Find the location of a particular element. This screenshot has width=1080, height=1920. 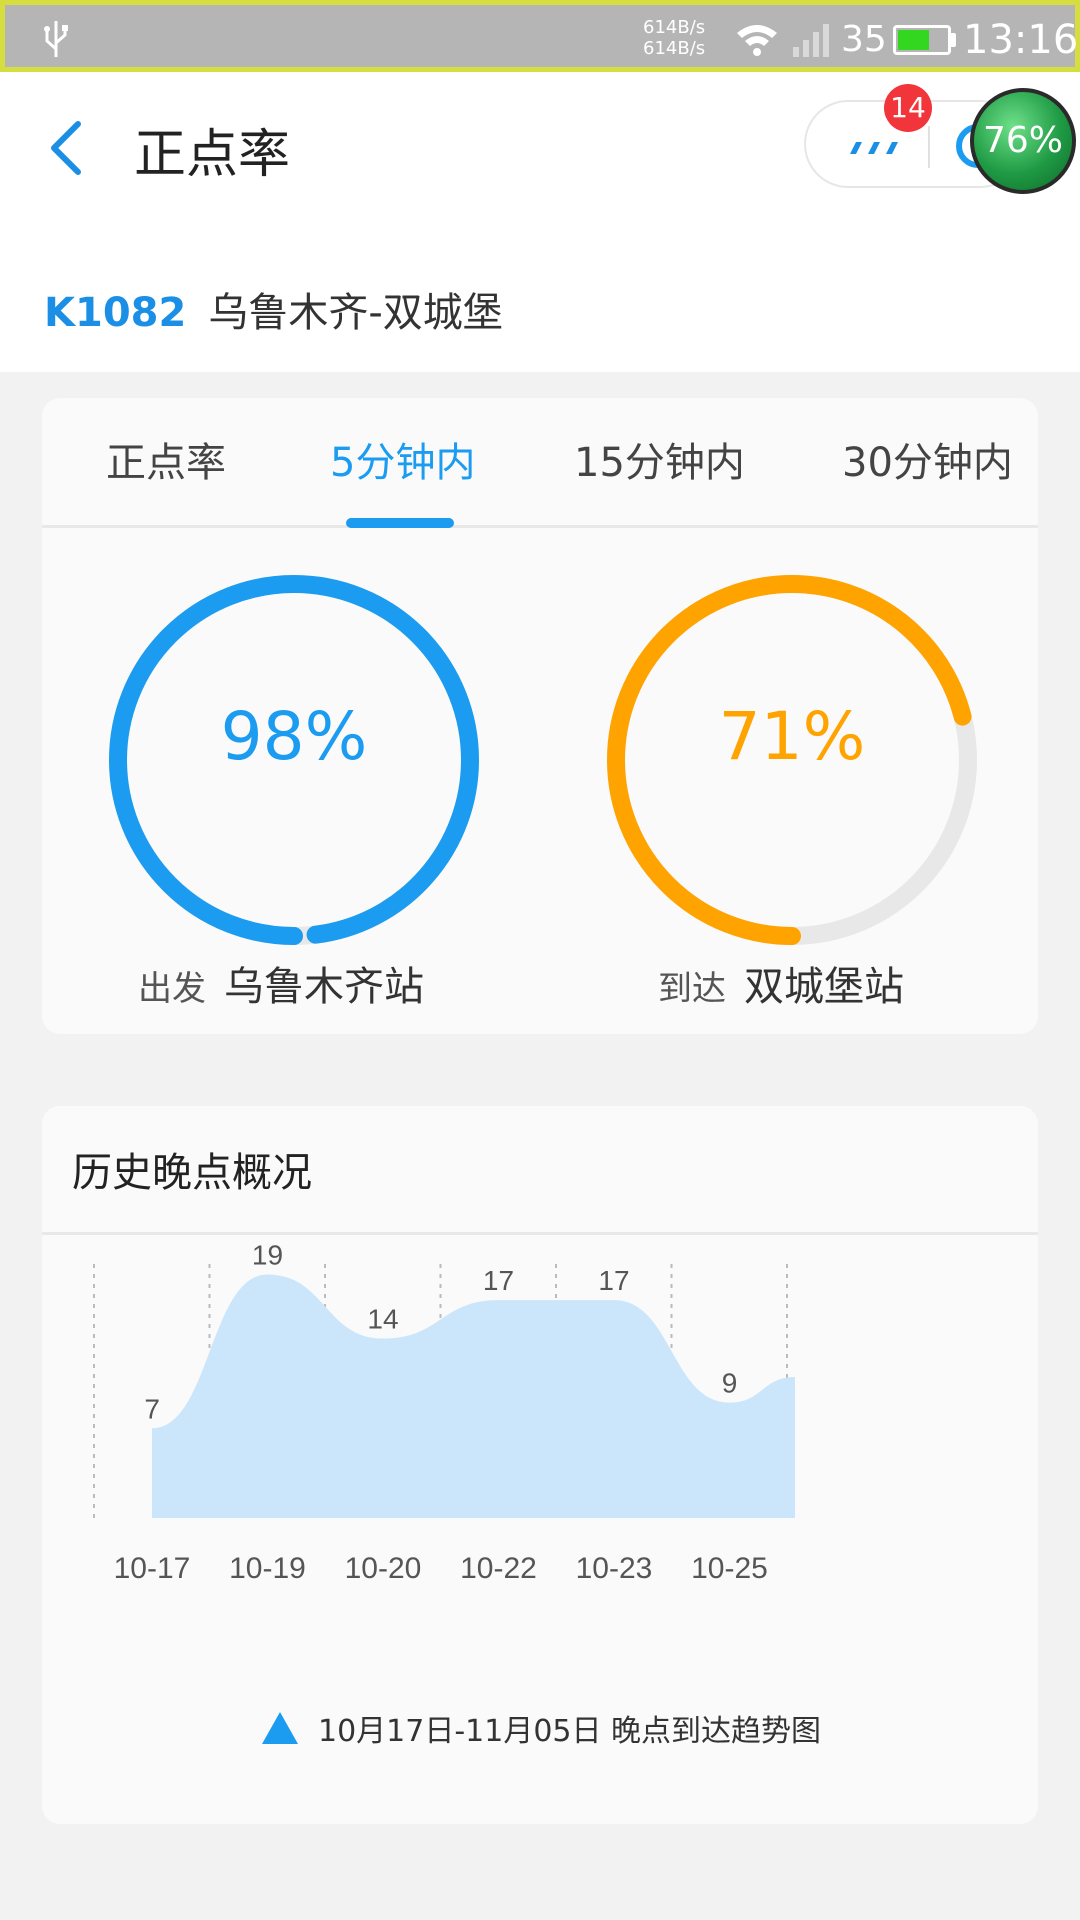

history-divider is located at coordinates (540, 1233).